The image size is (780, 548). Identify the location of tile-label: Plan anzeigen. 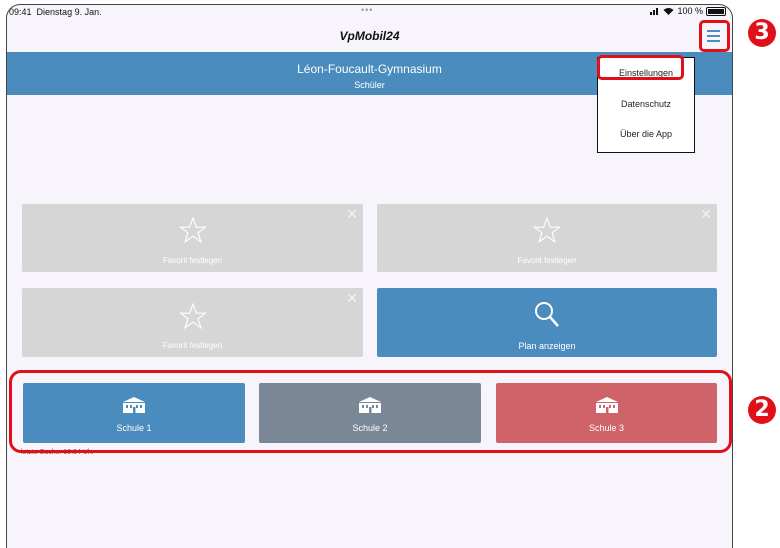
(547, 346).